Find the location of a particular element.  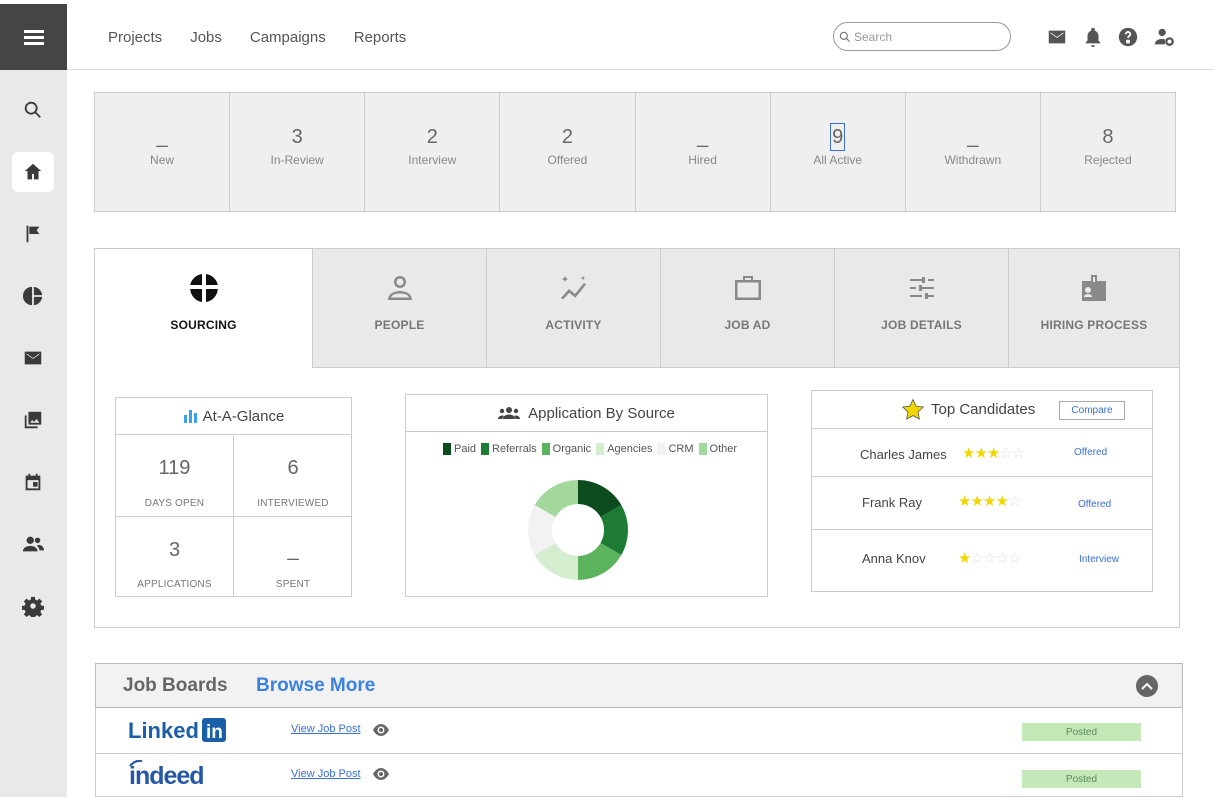

rating-stars: ★★★☆☆ is located at coordinates (993, 453).